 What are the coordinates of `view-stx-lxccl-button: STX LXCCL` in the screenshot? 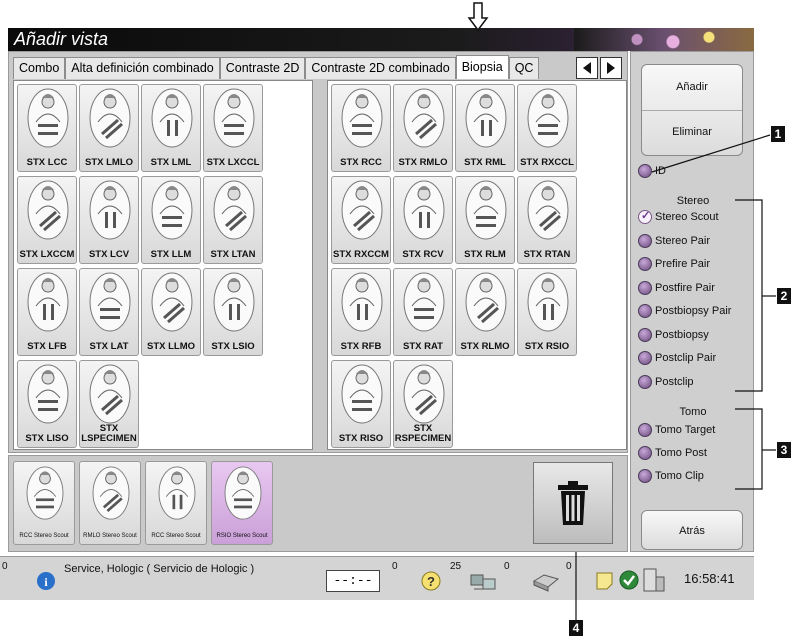 It's located at (233, 128).